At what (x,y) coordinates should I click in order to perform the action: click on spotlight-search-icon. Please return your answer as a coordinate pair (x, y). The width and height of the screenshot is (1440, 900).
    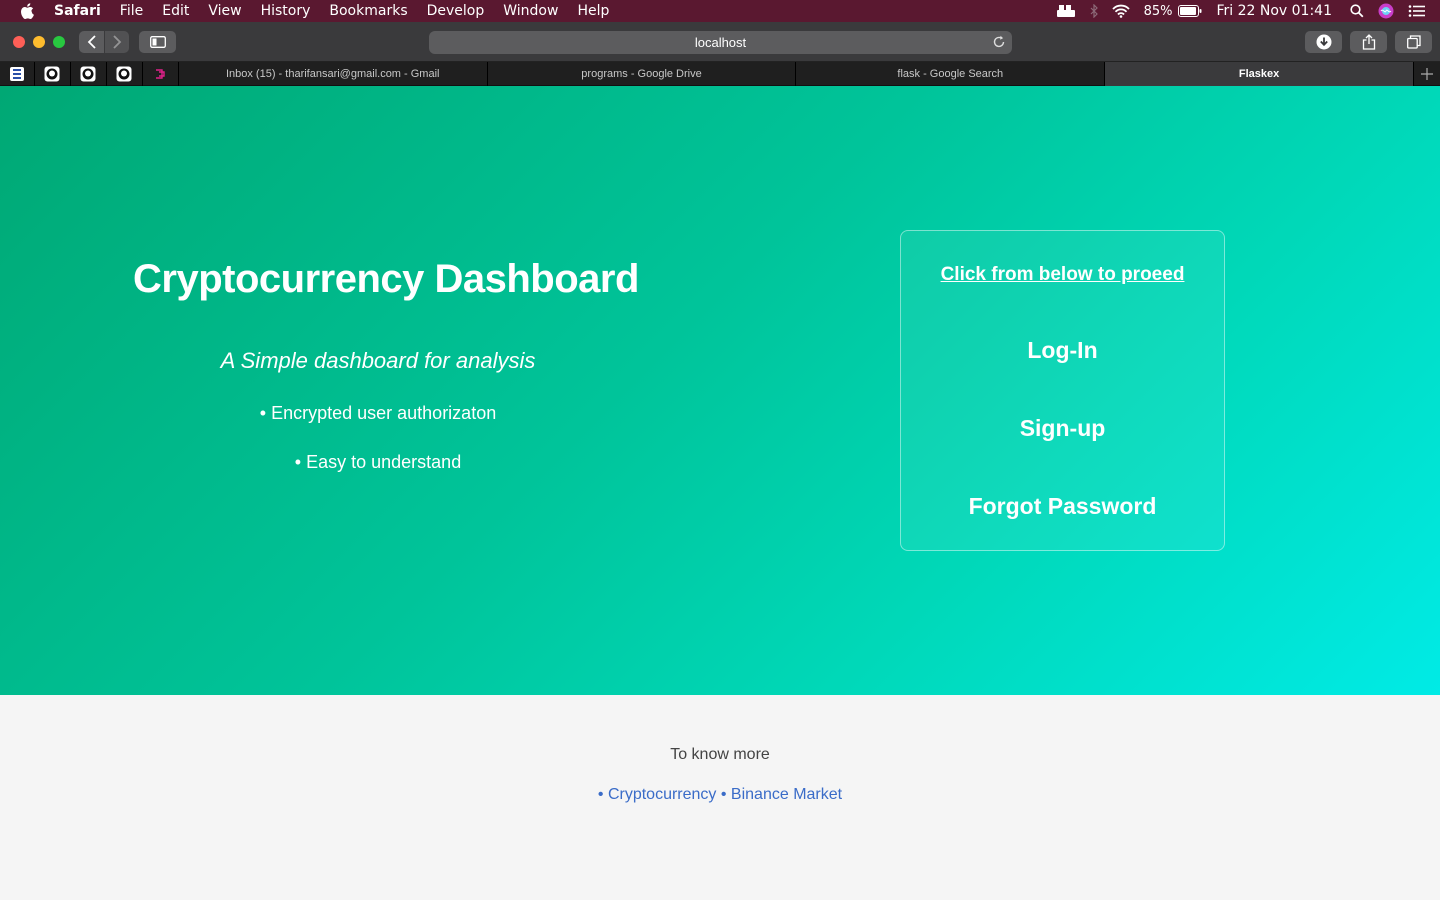
    Looking at the image, I should click on (1357, 11).